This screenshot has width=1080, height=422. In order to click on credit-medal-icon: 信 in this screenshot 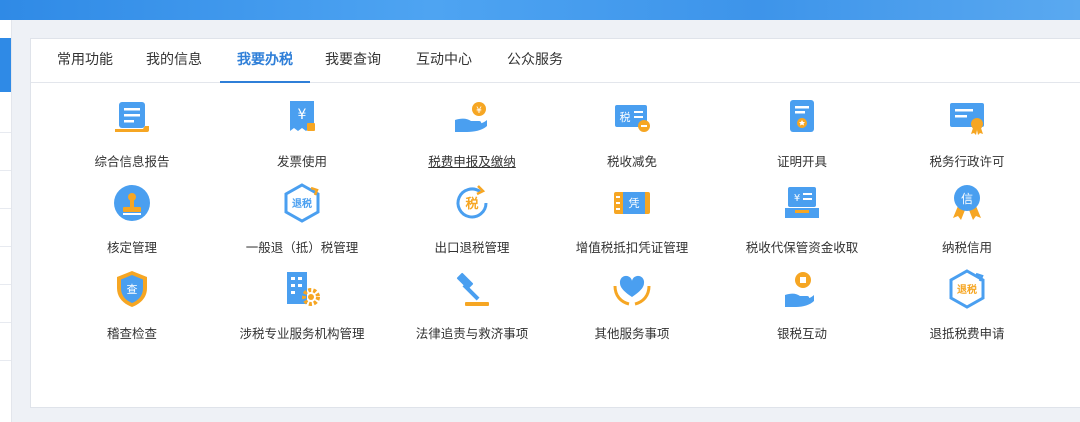, I will do `click(967, 203)`.